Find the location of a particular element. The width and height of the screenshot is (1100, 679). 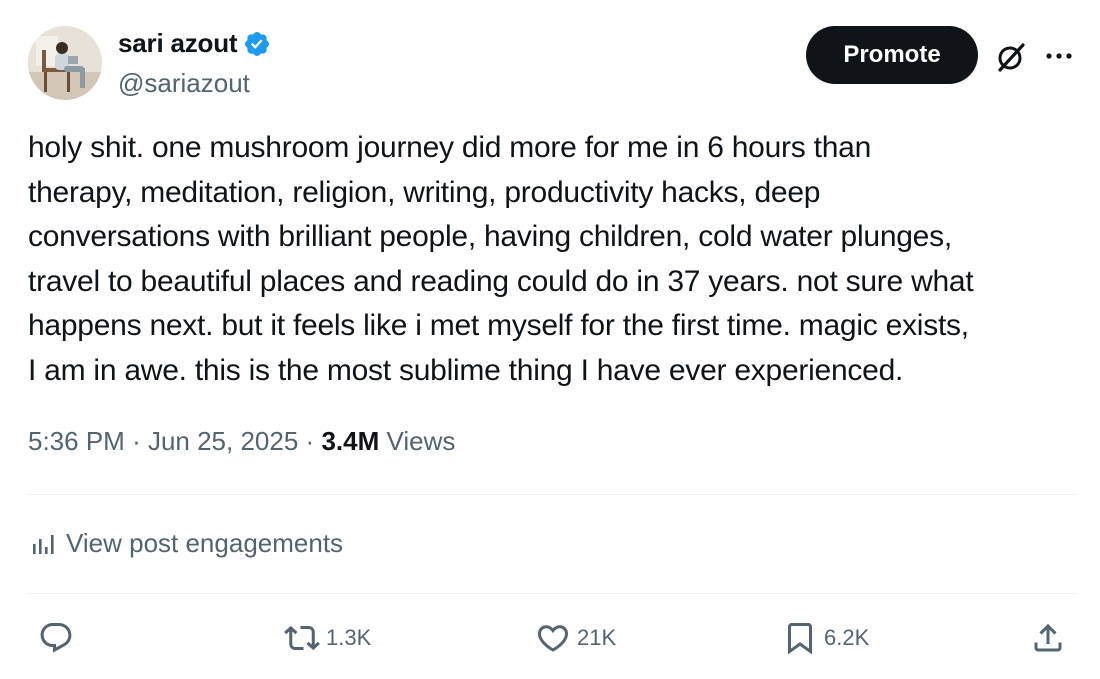

views-count: 3.4M is located at coordinates (350, 441).